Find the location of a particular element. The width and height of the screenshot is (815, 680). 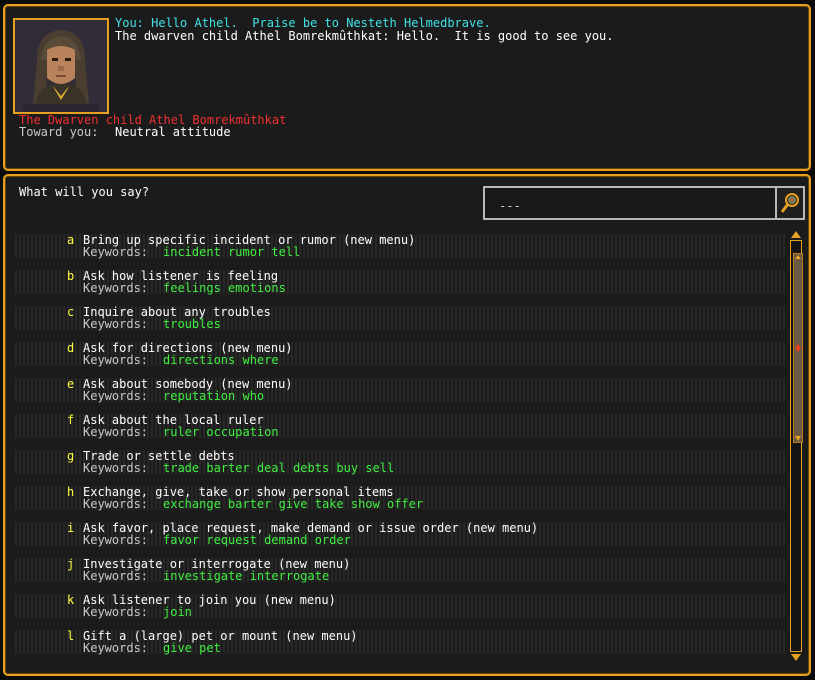

scroll-up-arrow-icon is located at coordinates (796, 234).